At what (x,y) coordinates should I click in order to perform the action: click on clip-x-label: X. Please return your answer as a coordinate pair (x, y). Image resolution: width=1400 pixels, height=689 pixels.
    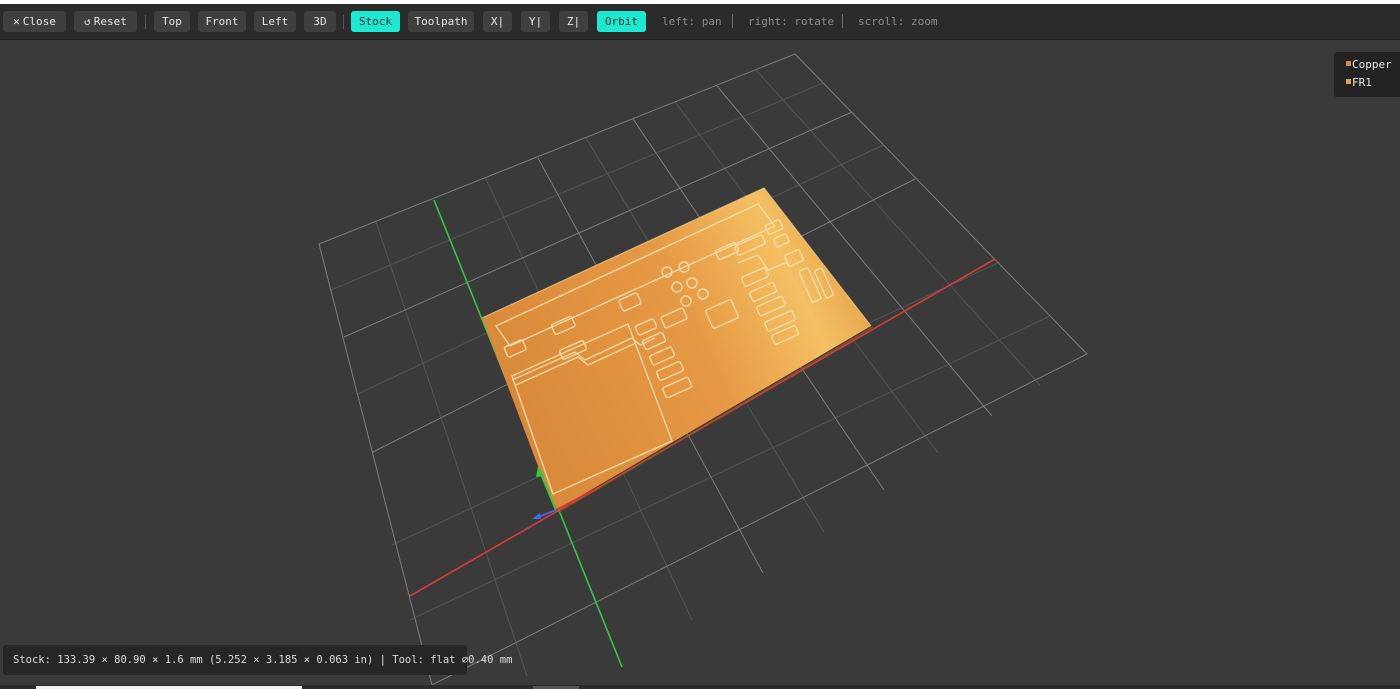
    Looking at the image, I should click on (494, 21).